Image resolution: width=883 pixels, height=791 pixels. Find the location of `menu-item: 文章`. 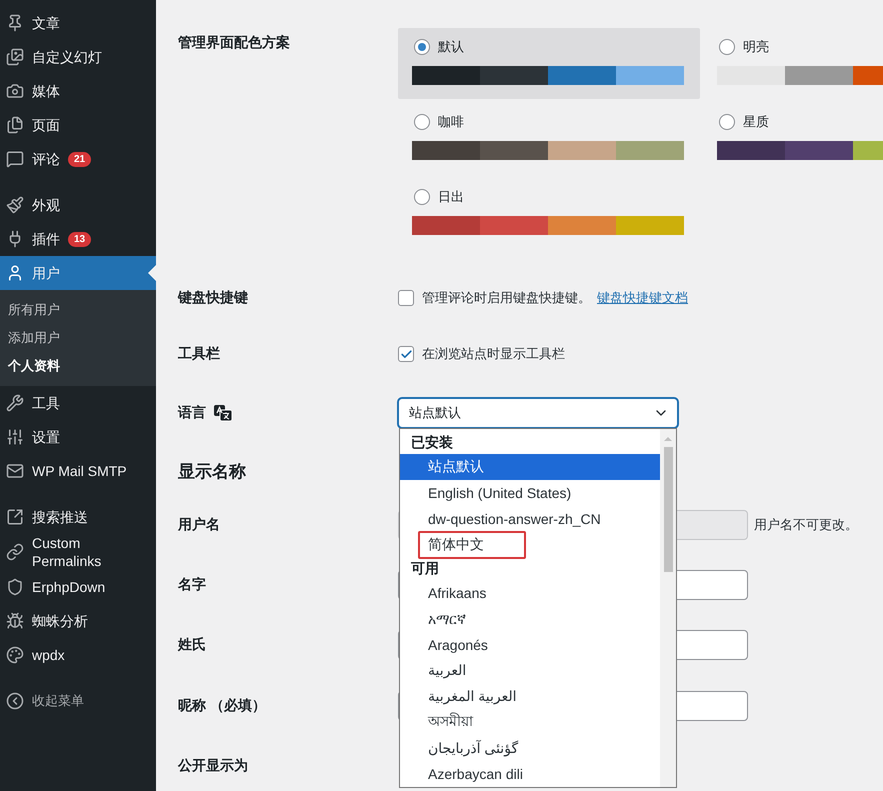

menu-item: 文章 is located at coordinates (78, 23).